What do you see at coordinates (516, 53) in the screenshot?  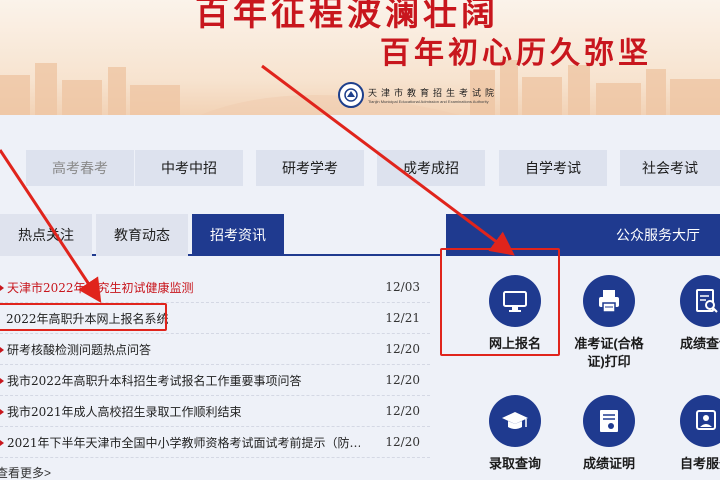 I see `banner-slogan-bottom: 百年初心历久弥坚` at bounding box center [516, 53].